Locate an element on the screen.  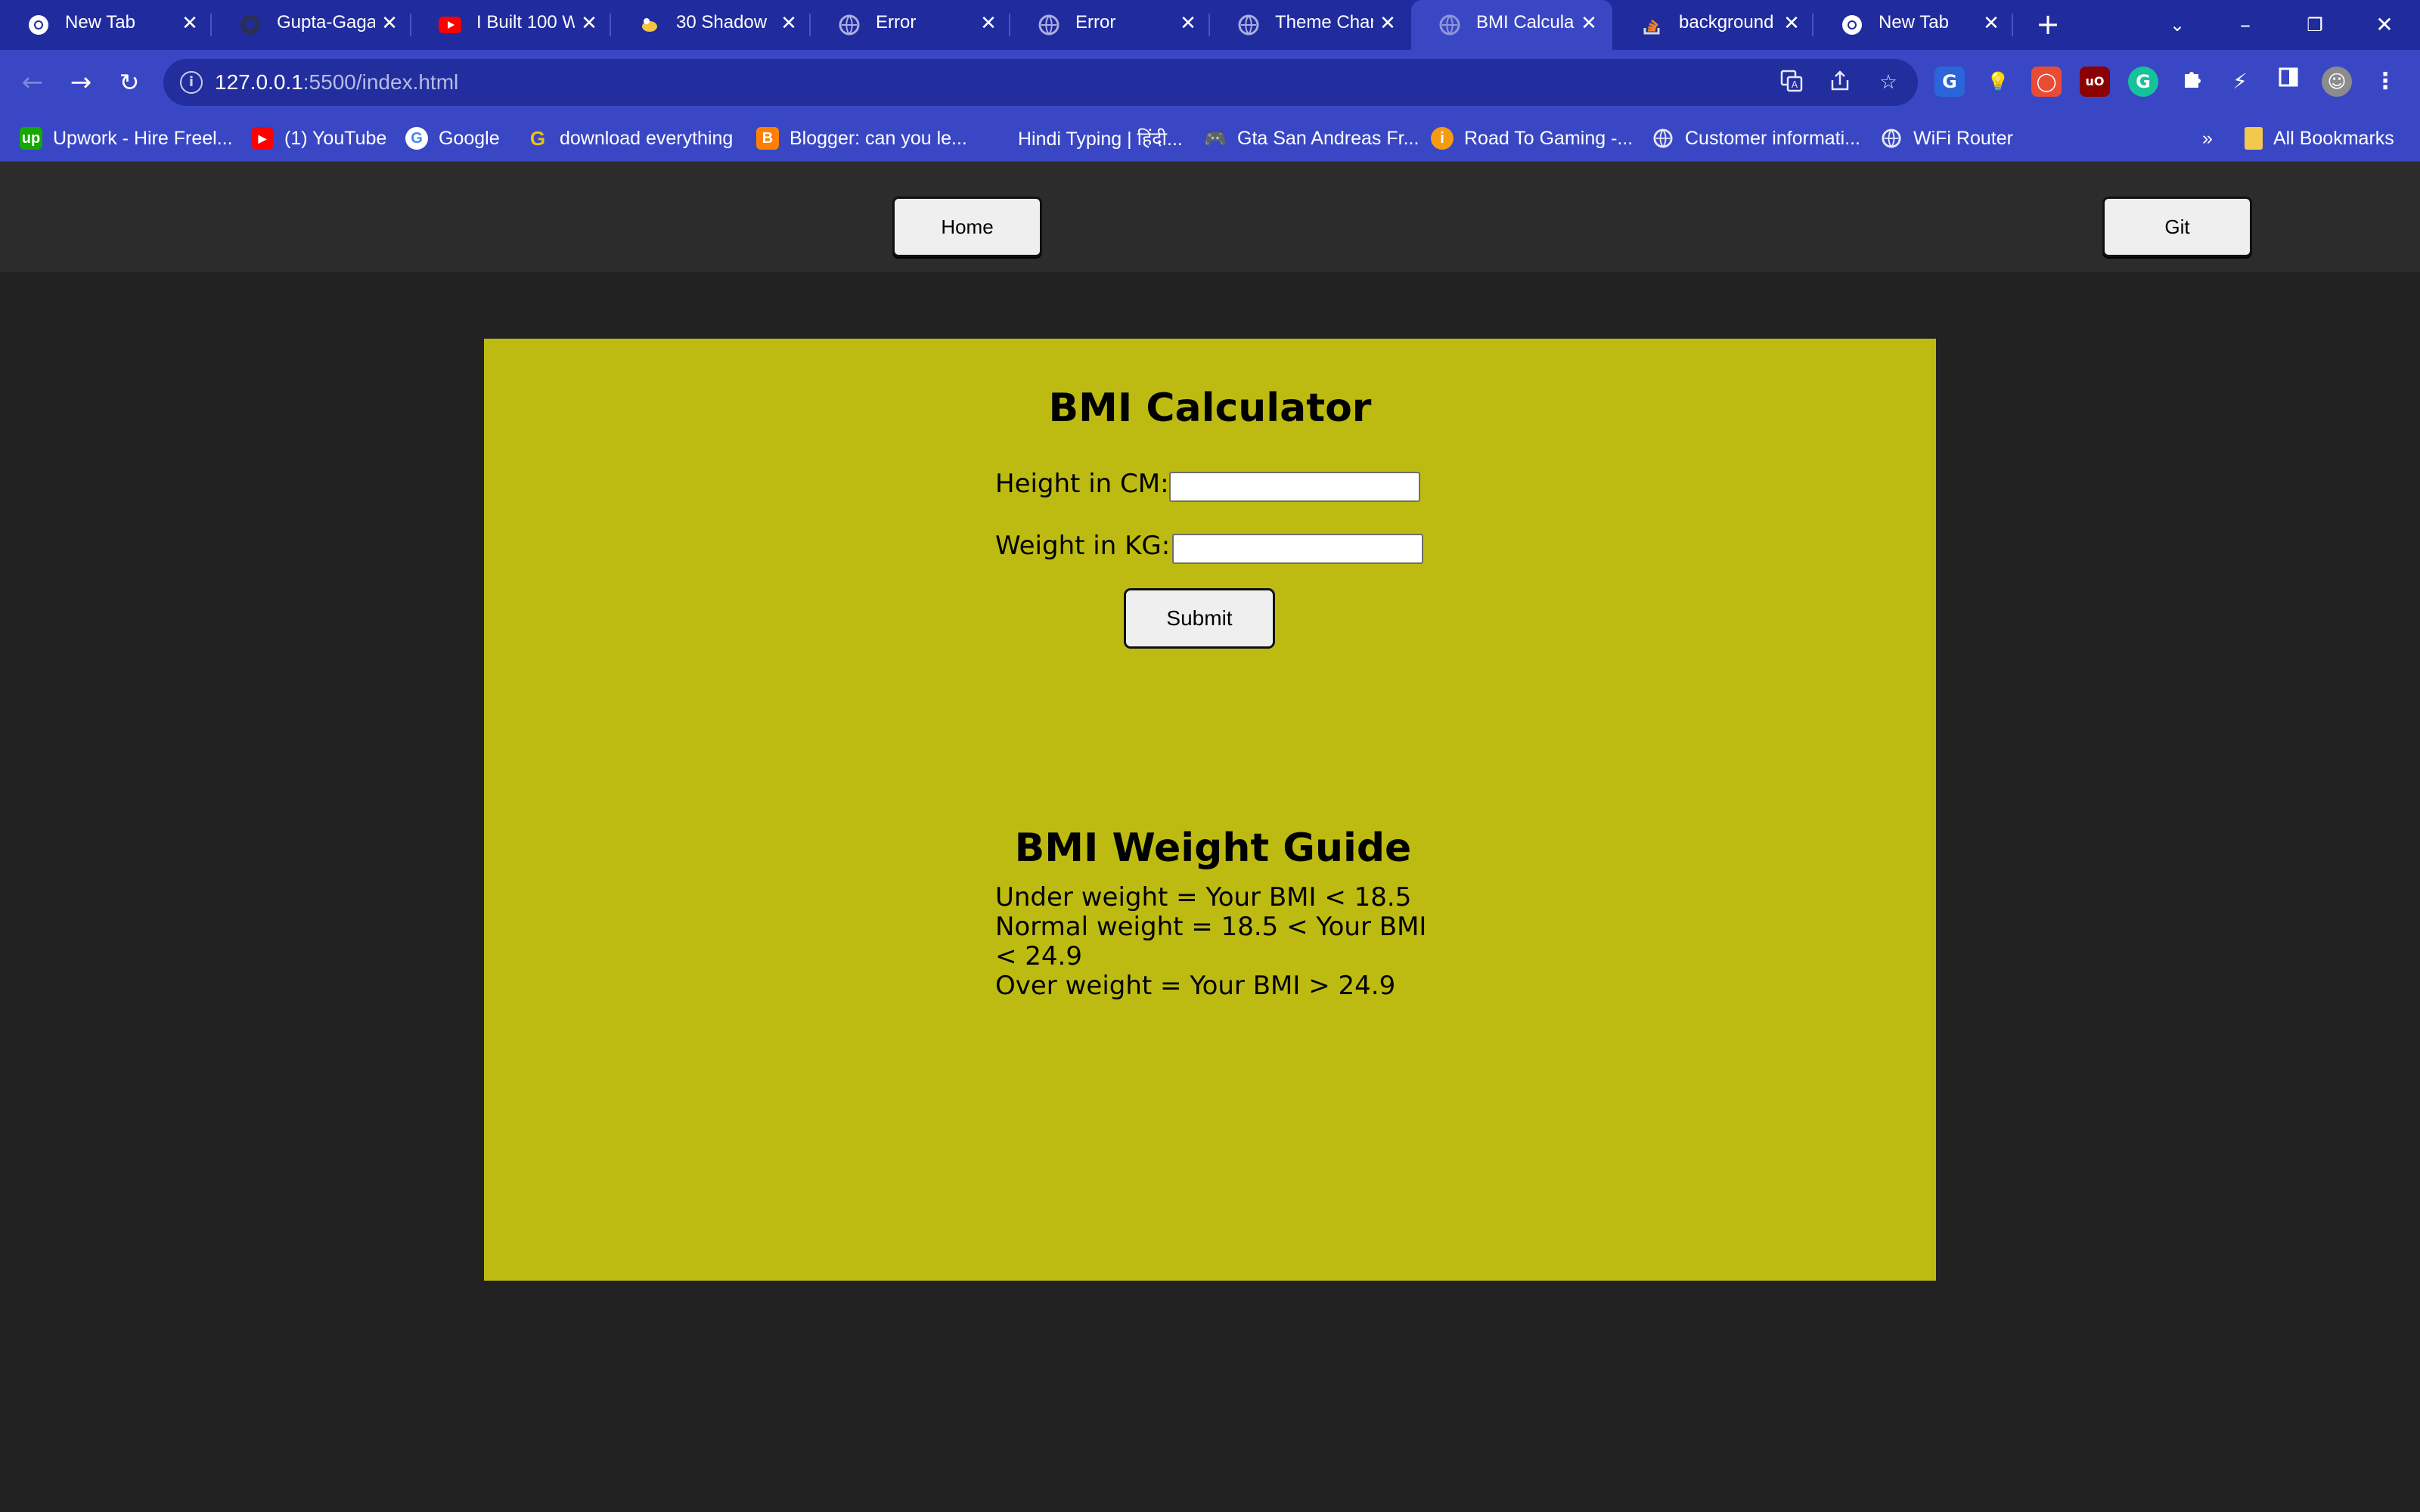
bookmarks-overflow-chevron: » is located at coordinates (2207, 138).